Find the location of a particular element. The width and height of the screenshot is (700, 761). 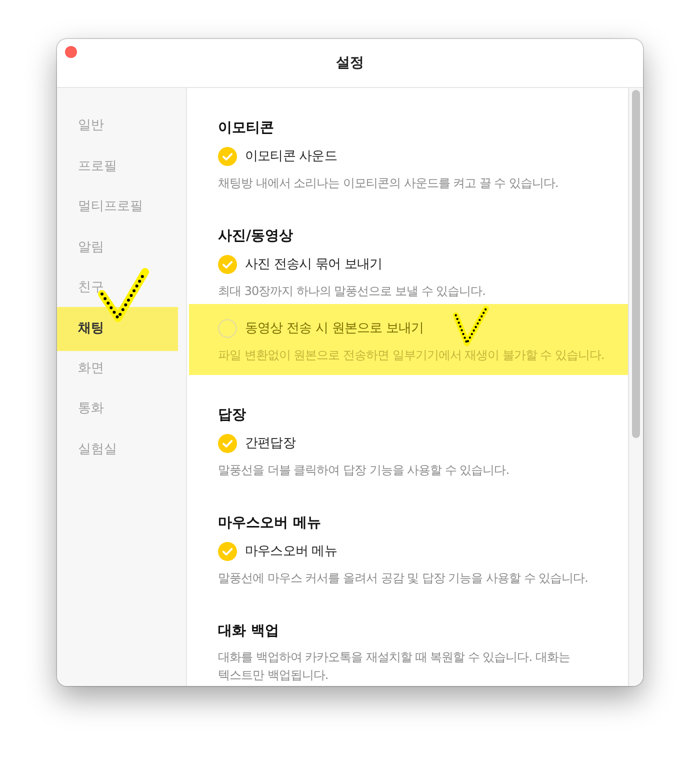

scrollbar is located at coordinates (635, 387).